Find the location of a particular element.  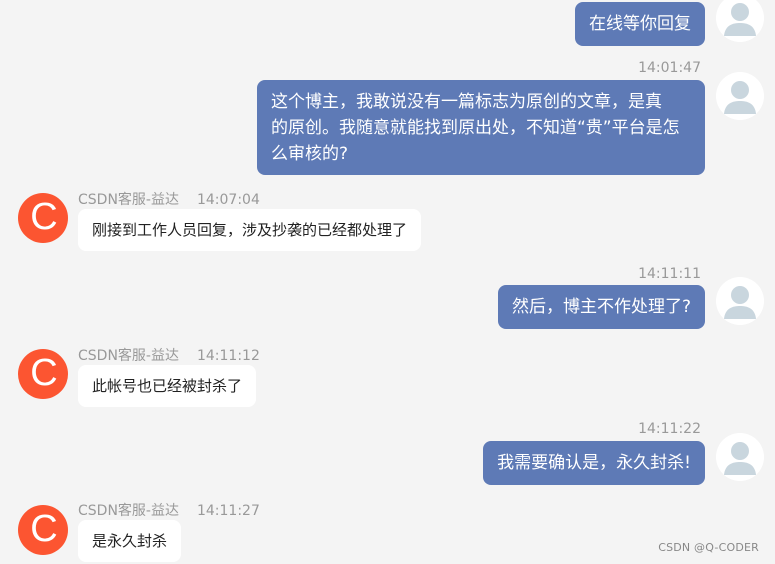

message-text-line: 么审核的? is located at coordinates (310, 154).